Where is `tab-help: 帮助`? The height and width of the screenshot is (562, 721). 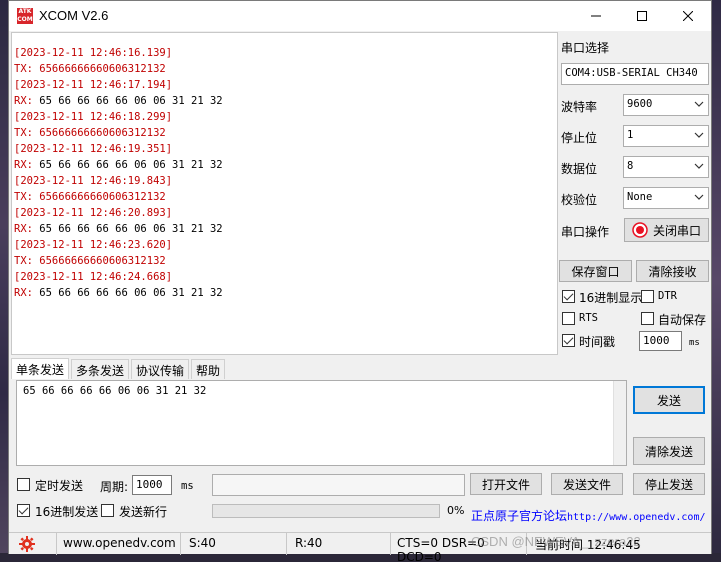 tab-help: 帮助 is located at coordinates (208, 369).